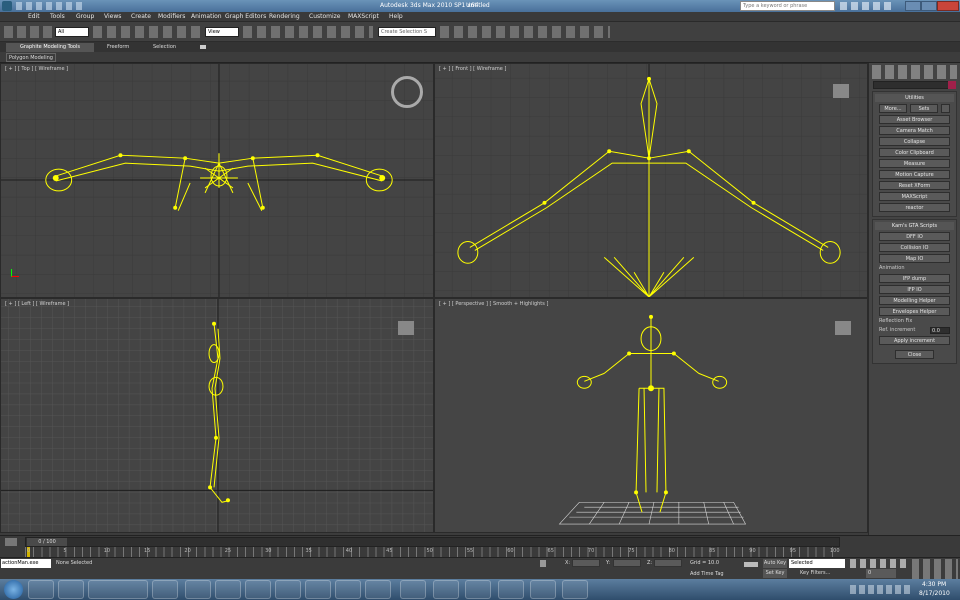 This screenshot has width=960, height=600. I want to click on menu-edit: Edit, so click(34, 16).